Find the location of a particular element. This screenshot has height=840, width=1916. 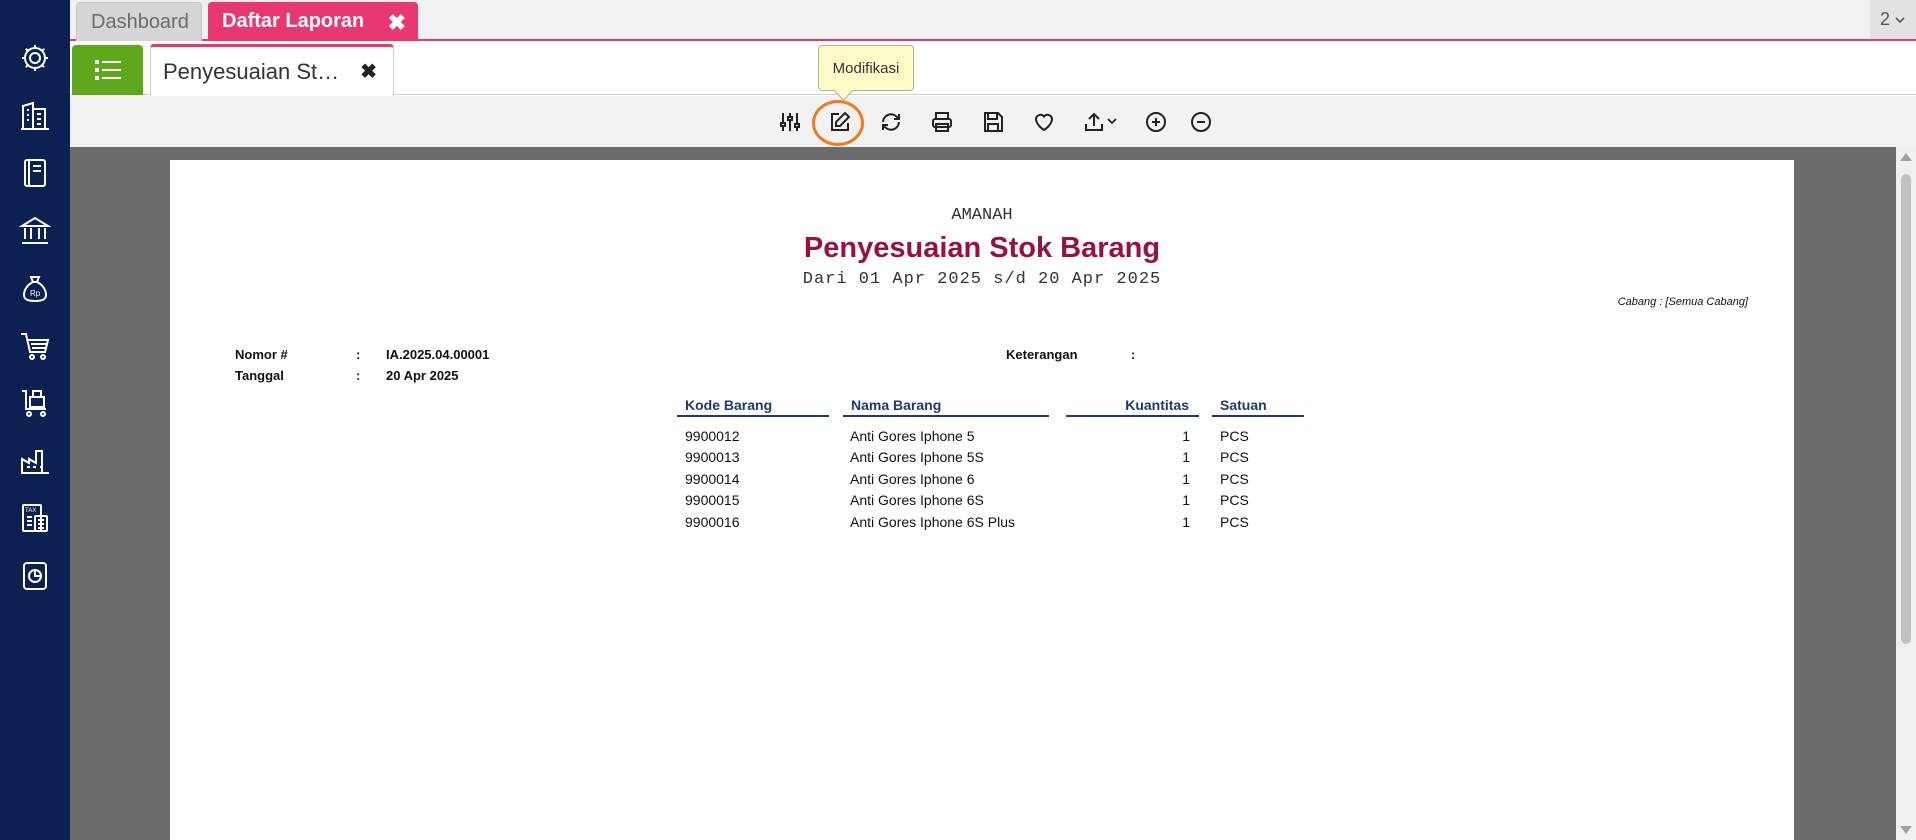

report-chart-icon is located at coordinates (35, 576).